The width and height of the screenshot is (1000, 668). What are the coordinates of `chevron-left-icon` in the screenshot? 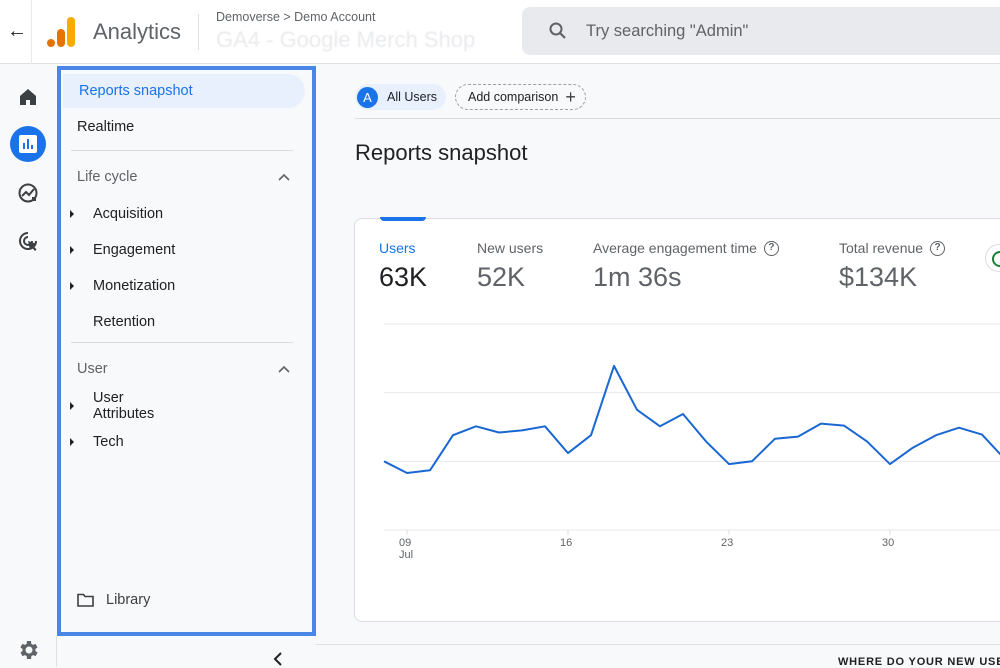 It's located at (278, 658).